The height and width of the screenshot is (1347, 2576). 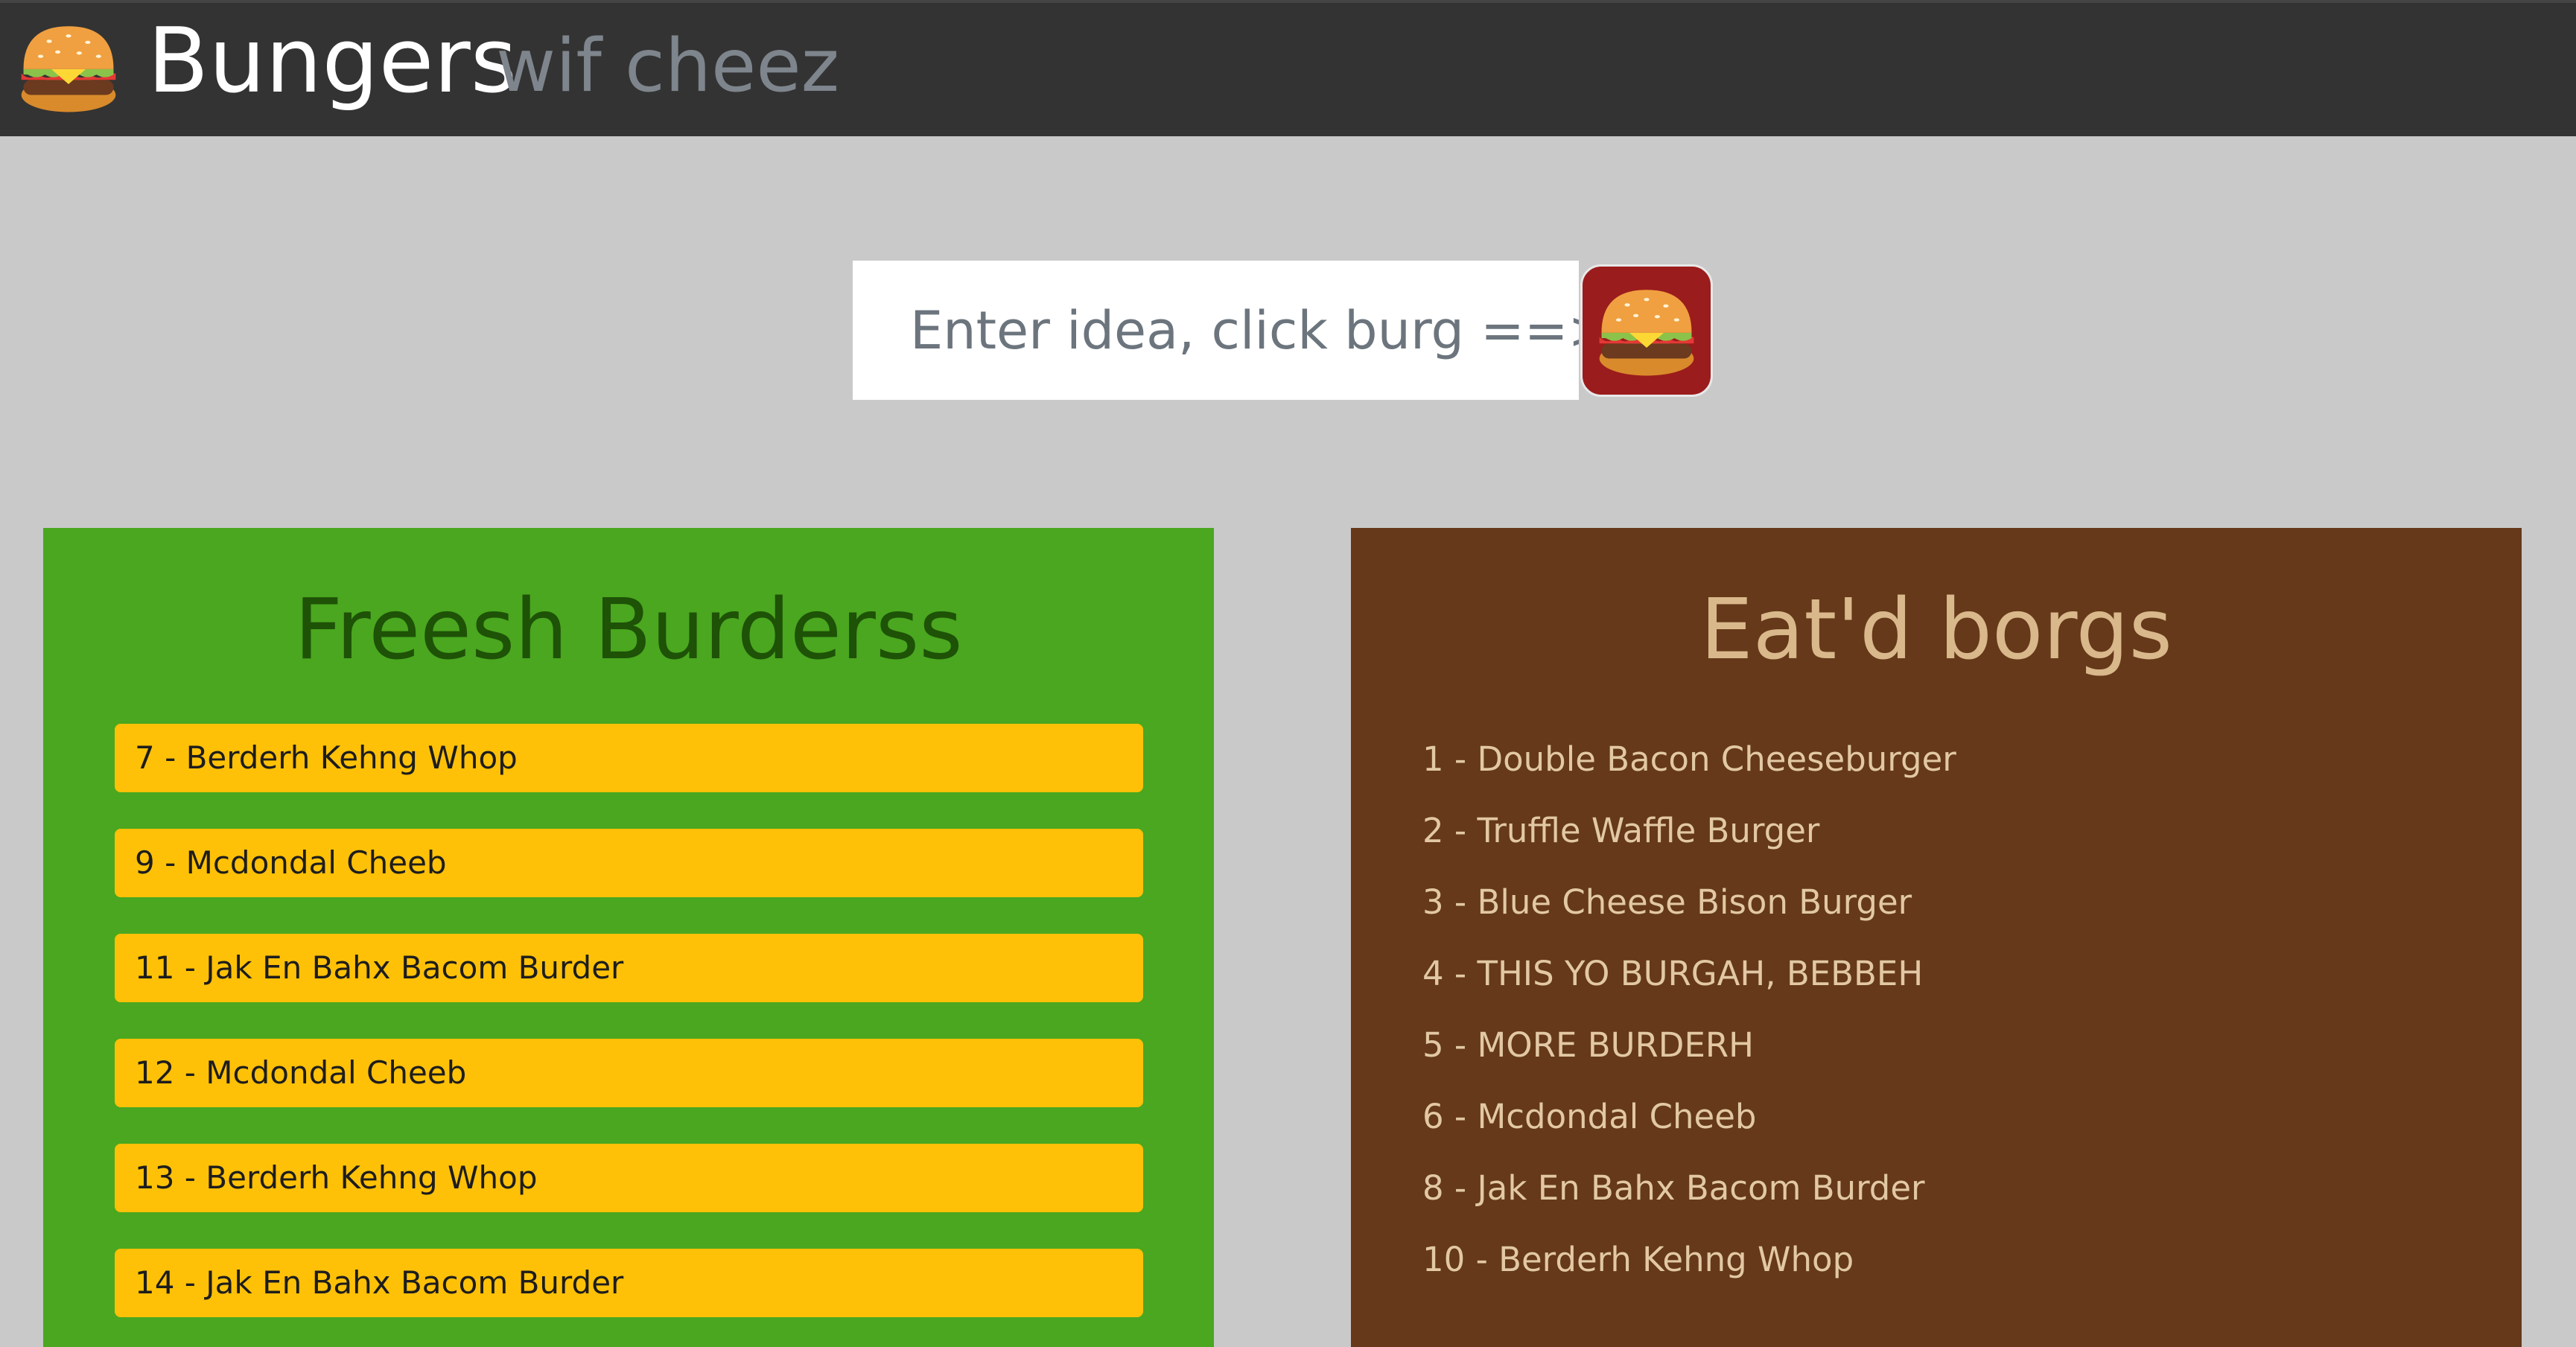 What do you see at coordinates (1638, 1259) in the screenshot?
I see `eaten-burger-item: 10 - Berderh Kehng Whop` at bounding box center [1638, 1259].